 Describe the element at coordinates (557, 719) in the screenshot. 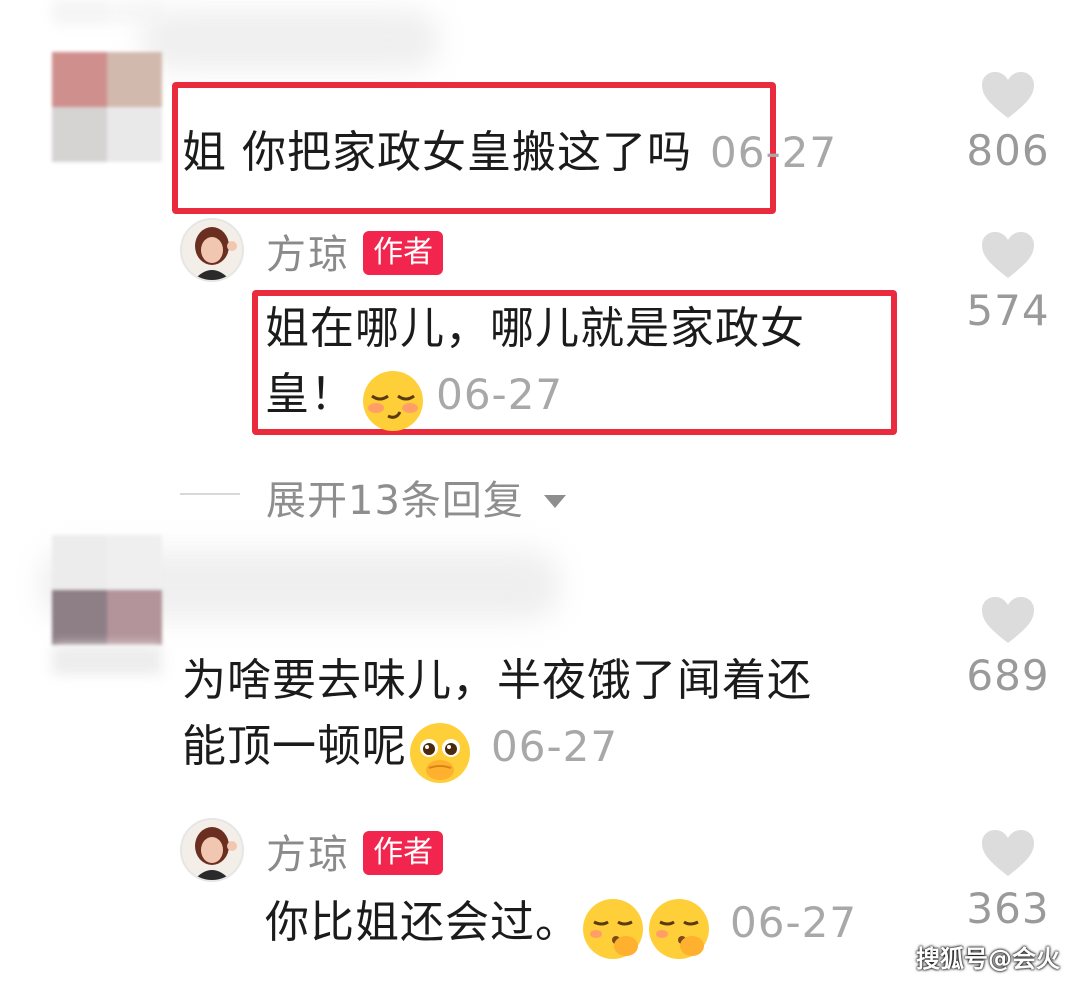

I see `comment-2: 为啥要去味儿，半夜饿了闻着还 能顶一顿呢 06-27` at that location.